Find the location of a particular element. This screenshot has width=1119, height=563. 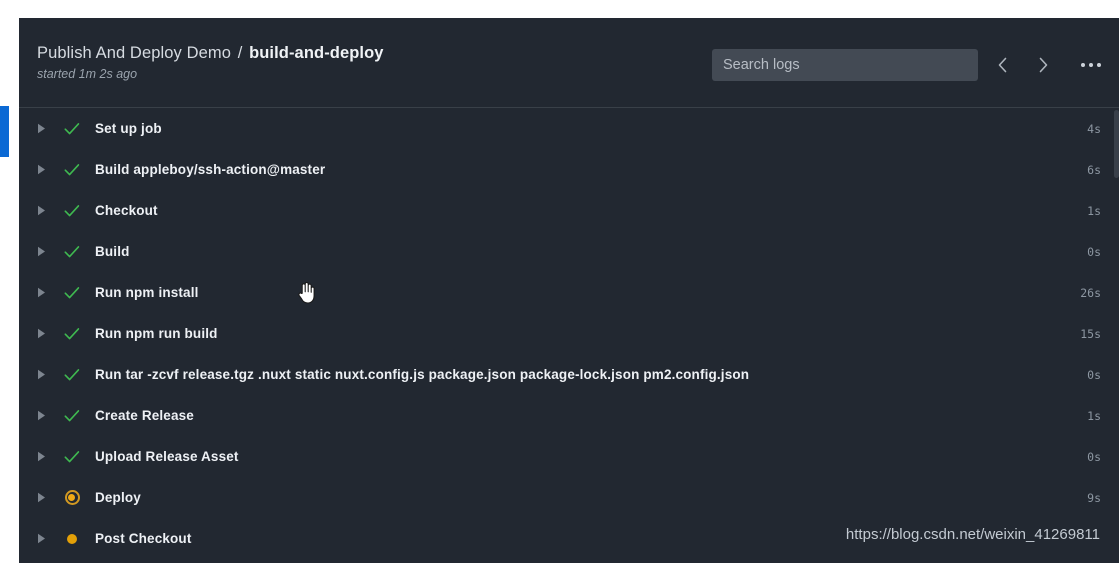

step-label: Build appleboy/ssh-action@master is located at coordinates (210, 169).